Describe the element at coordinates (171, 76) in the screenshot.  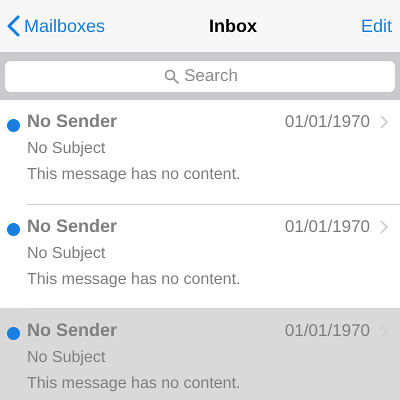
I see `search-icon` at that location.